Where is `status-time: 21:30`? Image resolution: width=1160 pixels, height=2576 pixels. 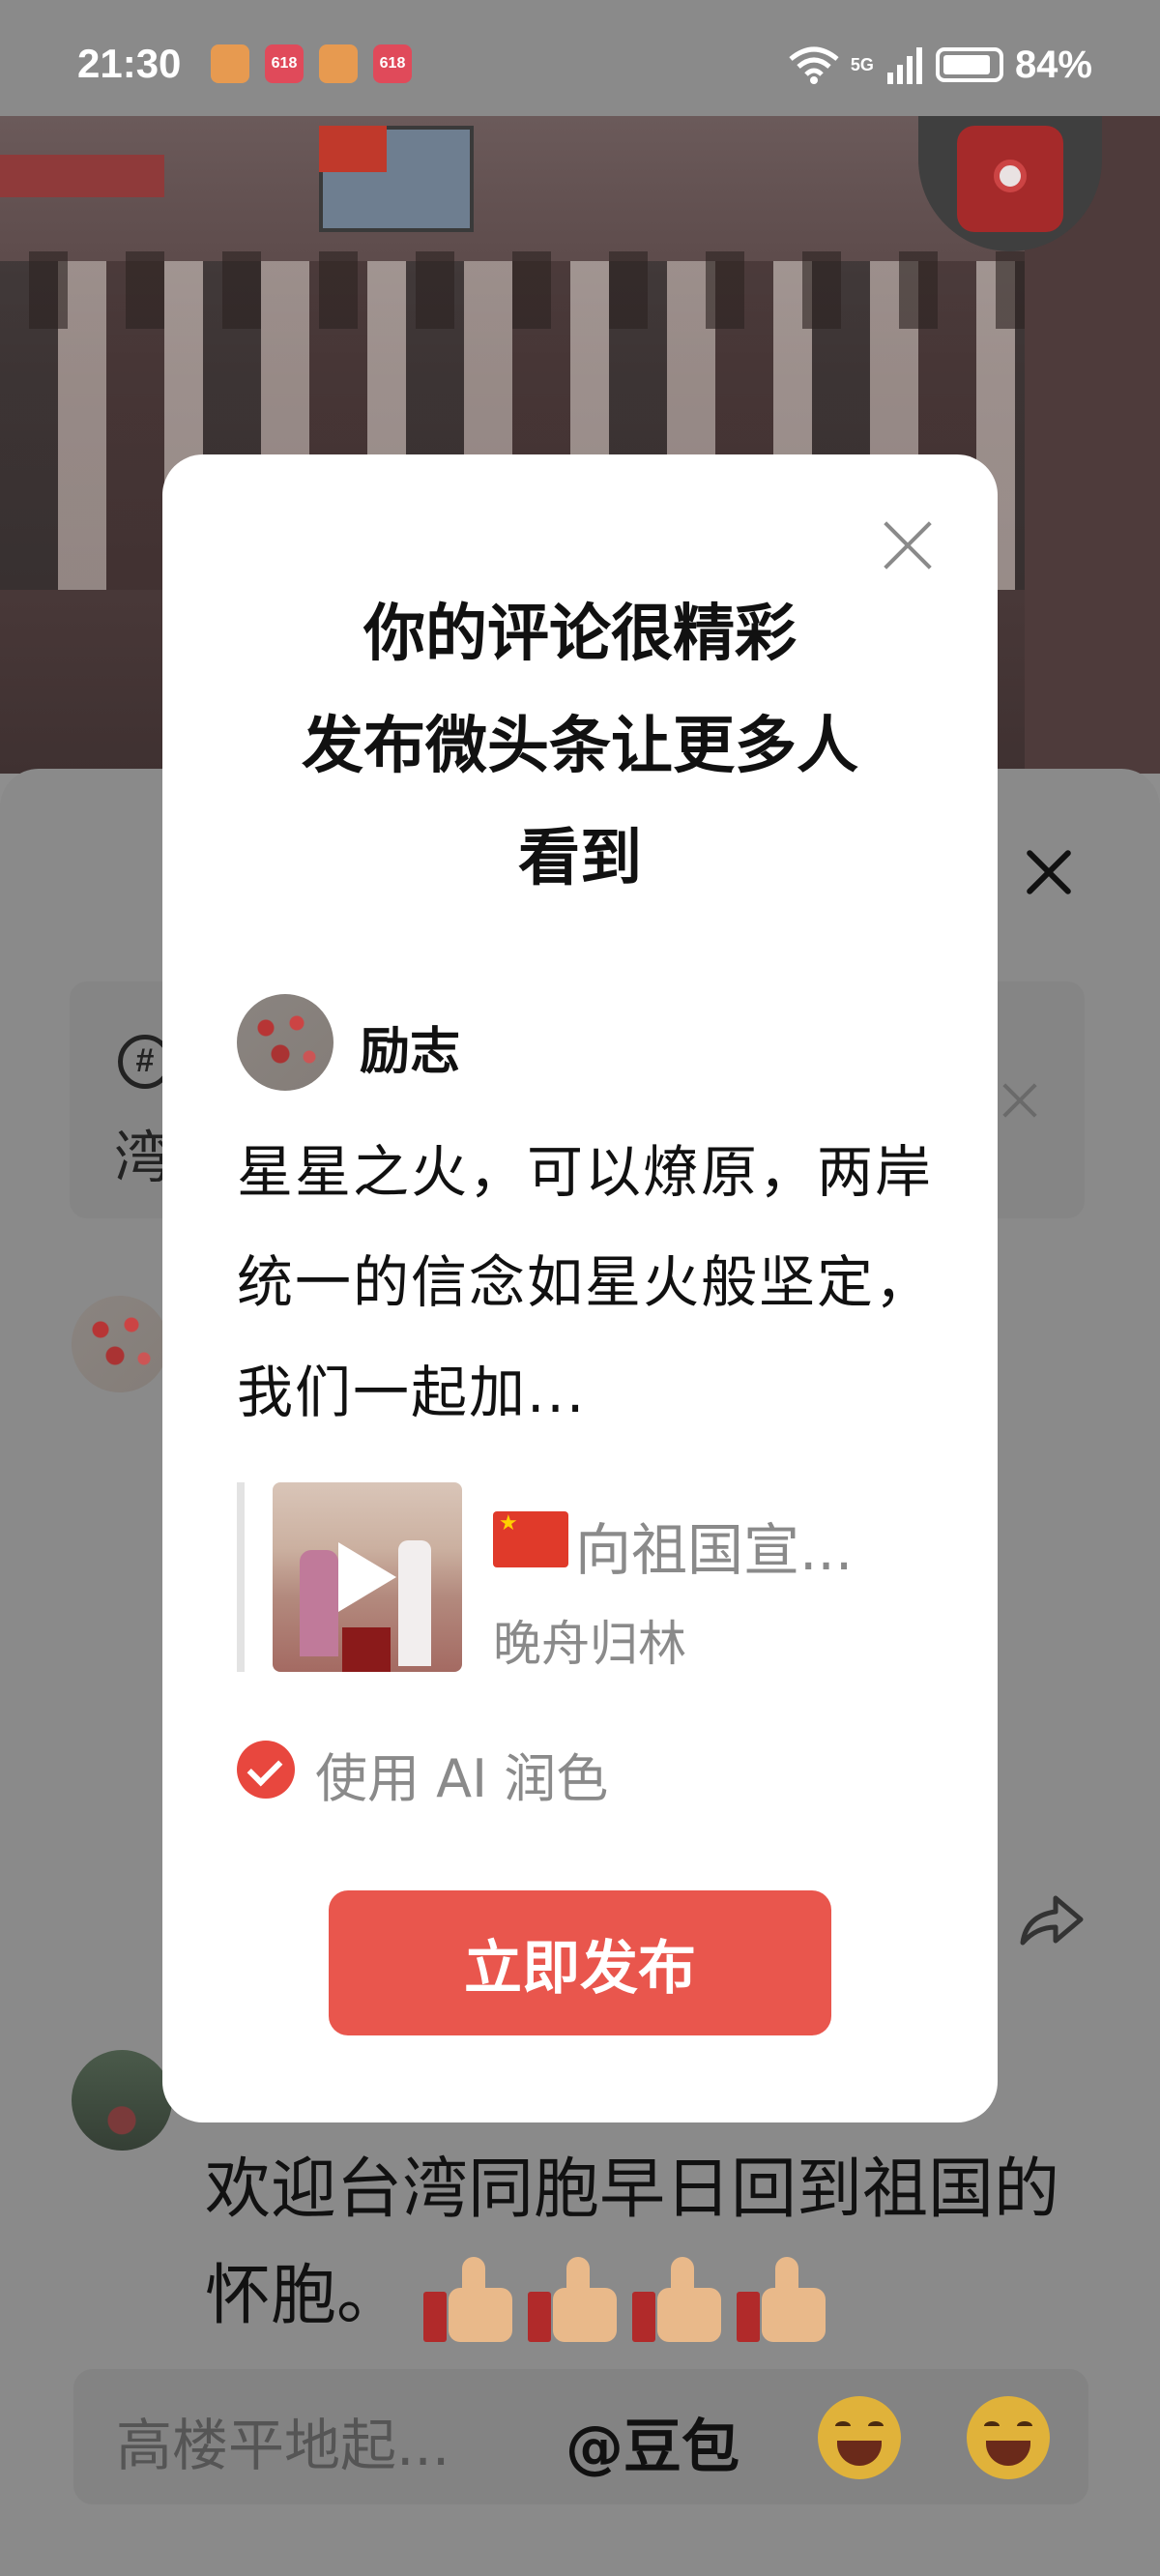
status-time: 21:30 is located at coordinates (130, 63).